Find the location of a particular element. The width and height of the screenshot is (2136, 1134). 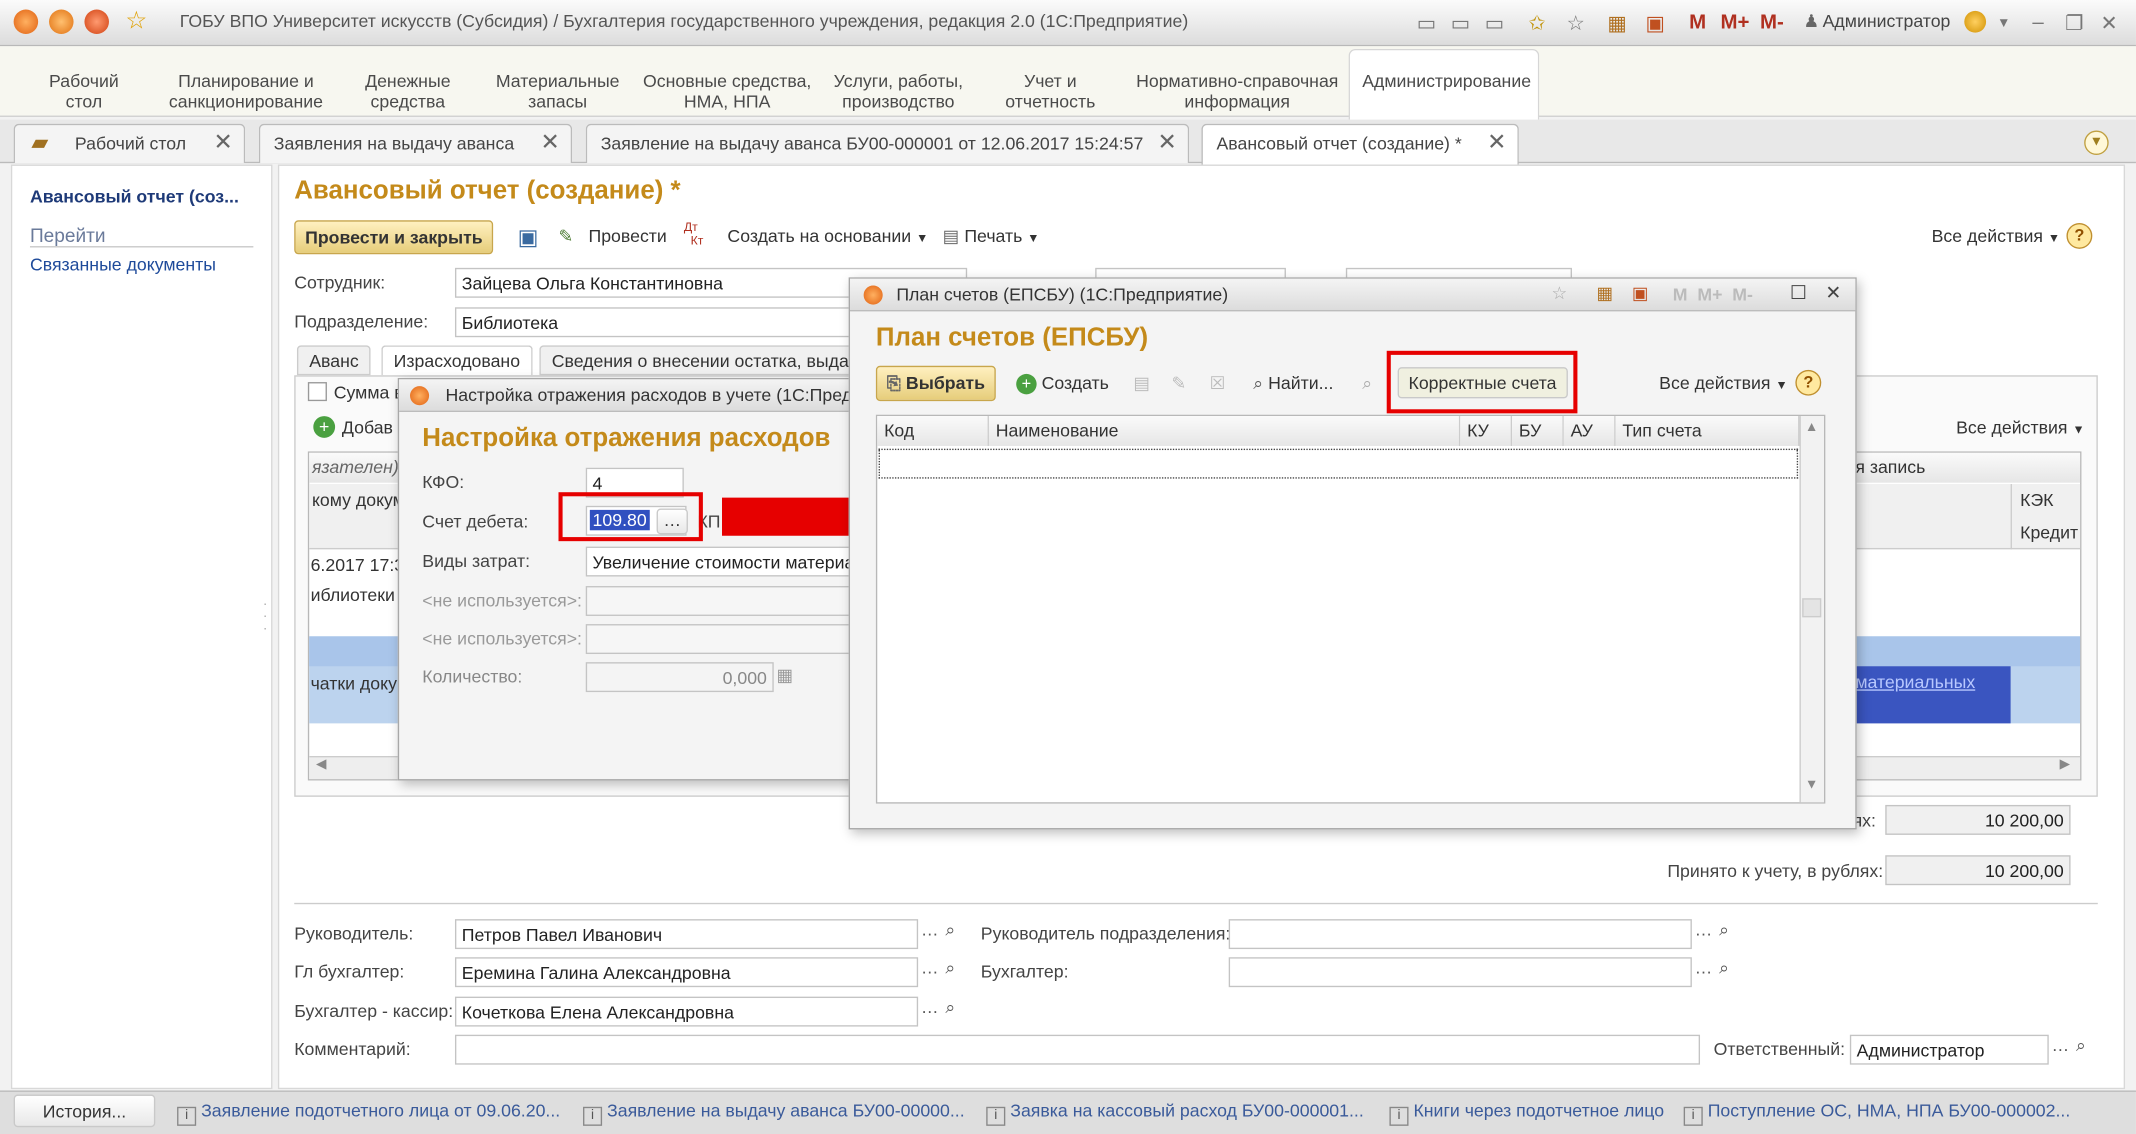

save-icon: ▭ is located at coordinates (1426, 23).